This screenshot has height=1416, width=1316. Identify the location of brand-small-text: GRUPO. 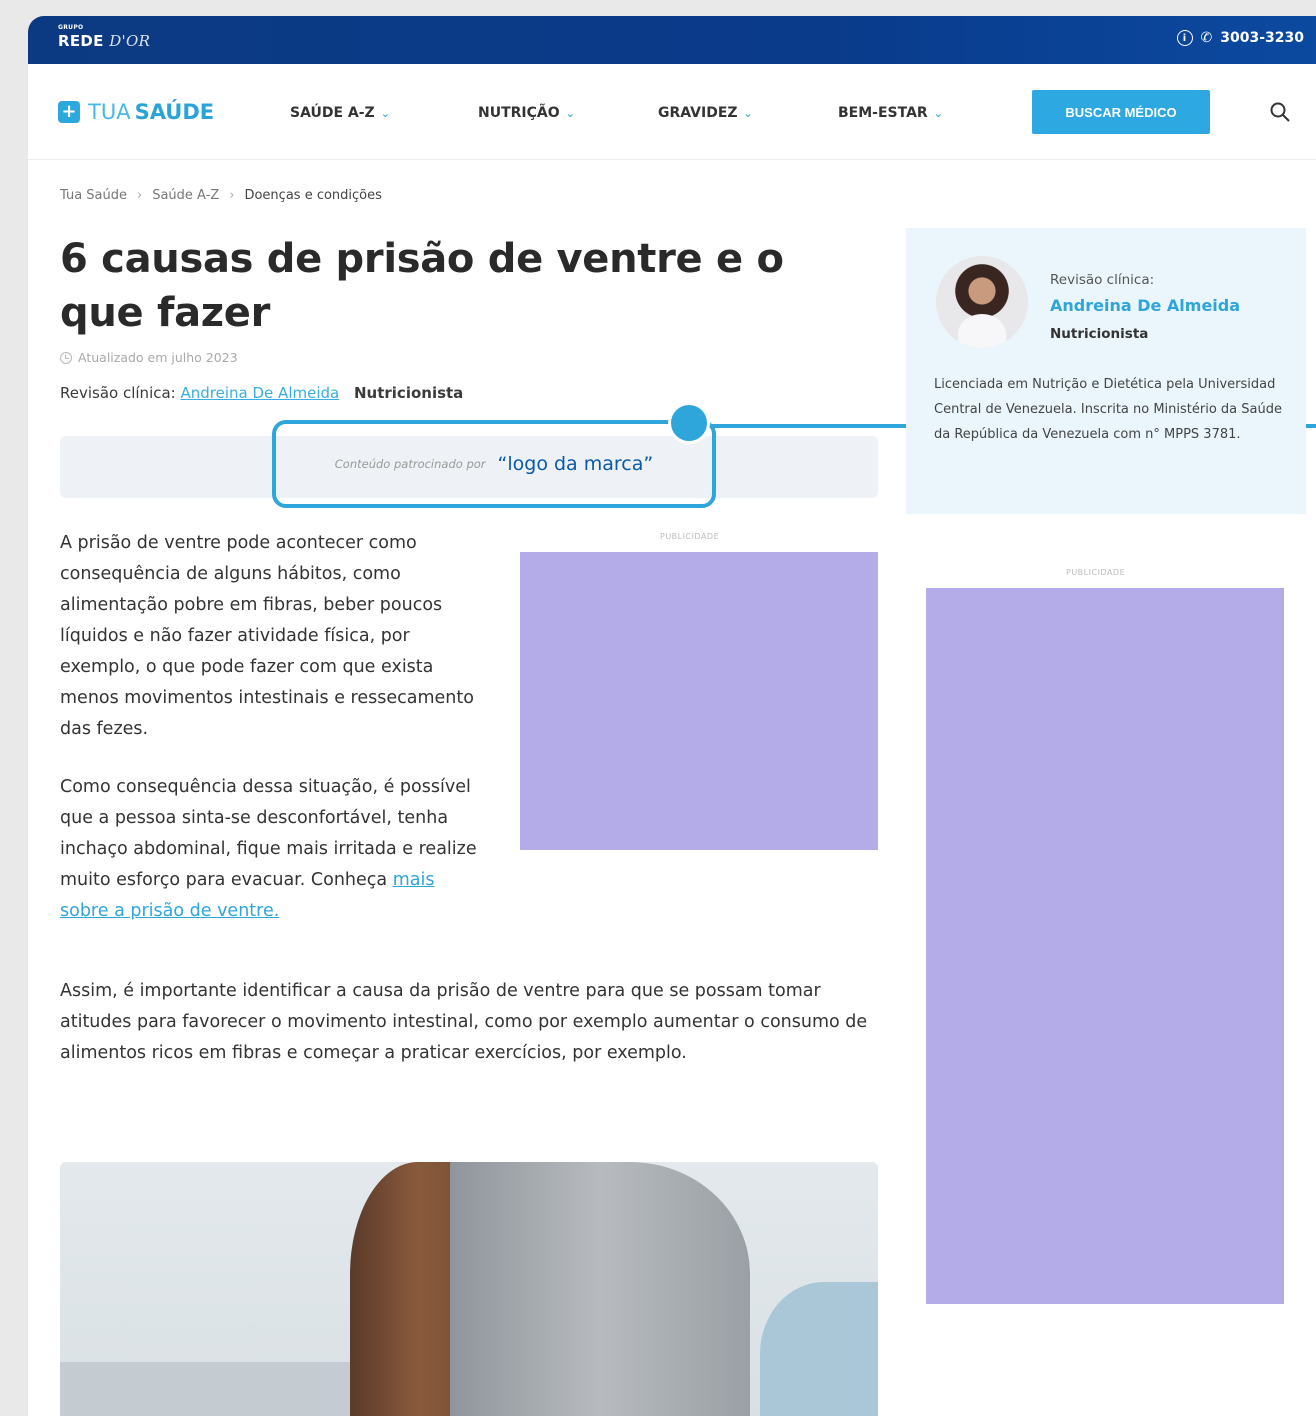
(71, 27).